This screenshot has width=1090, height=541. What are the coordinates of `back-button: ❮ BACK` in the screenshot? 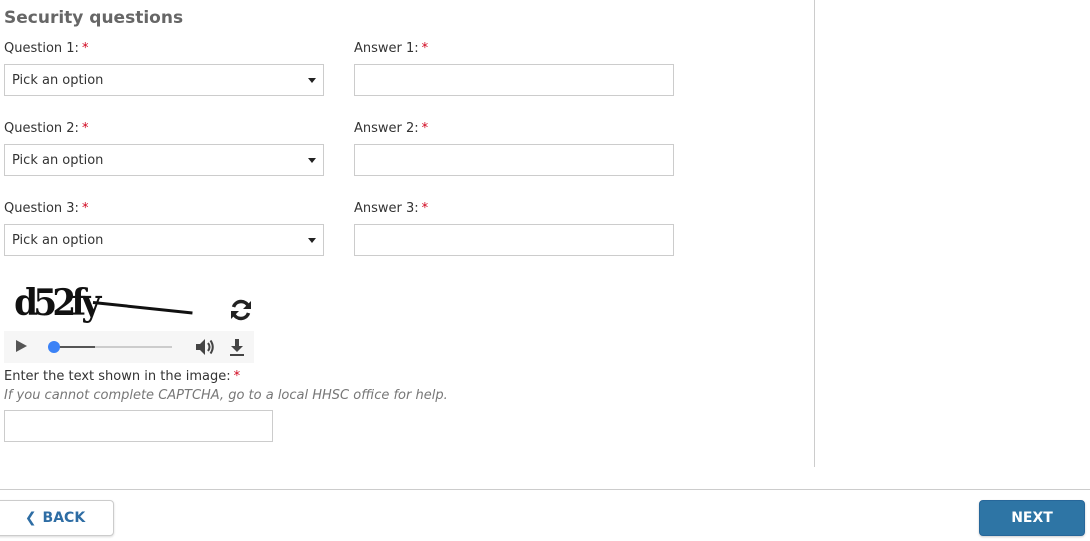 It's located at (57, 518).